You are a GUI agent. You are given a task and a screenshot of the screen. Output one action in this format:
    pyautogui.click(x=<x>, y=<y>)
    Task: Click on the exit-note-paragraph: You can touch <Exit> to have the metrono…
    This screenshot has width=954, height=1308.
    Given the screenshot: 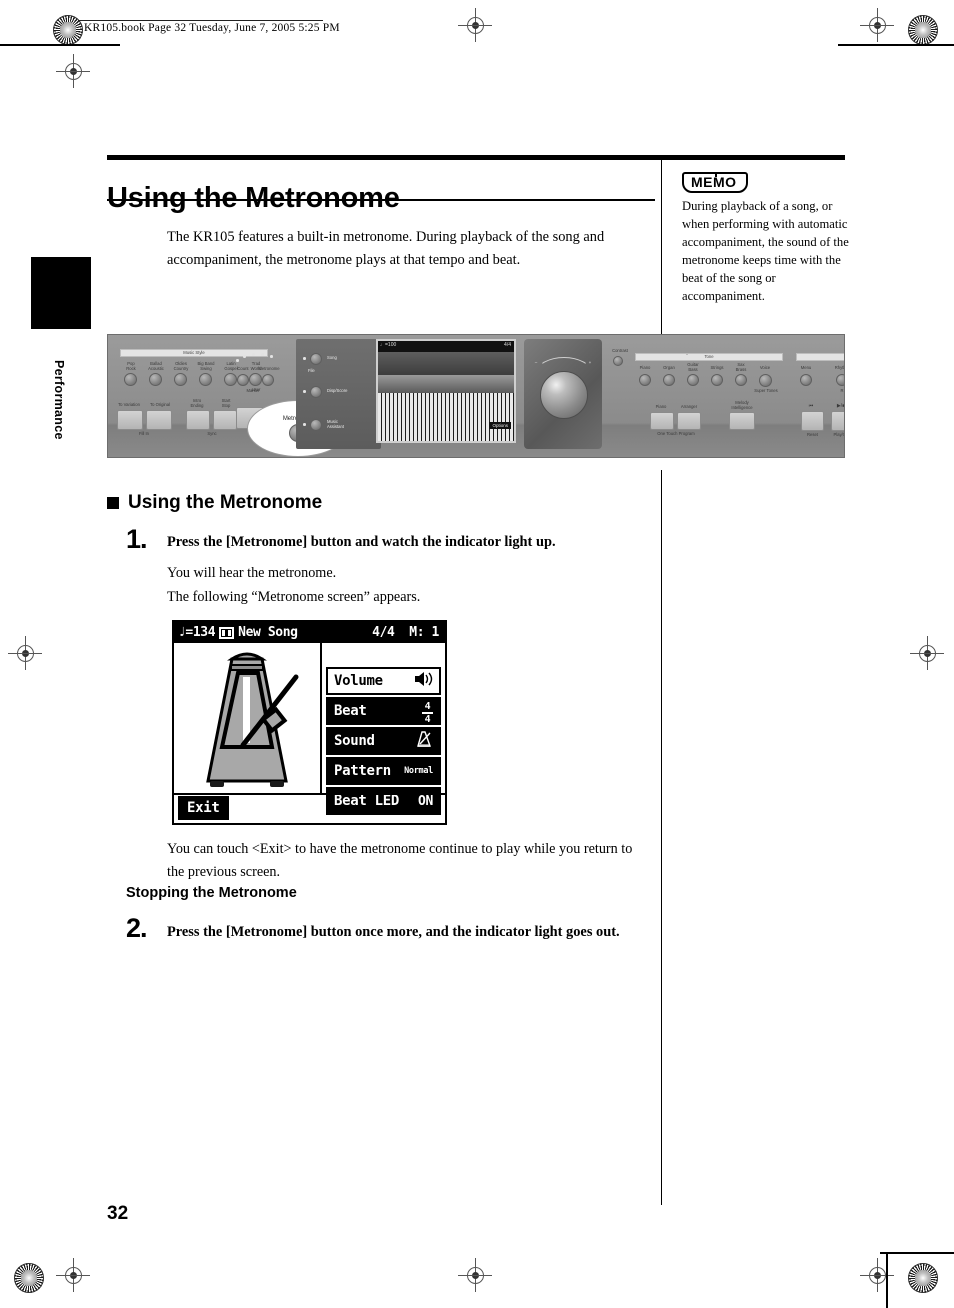 What is the action you would take?
    pyautogui.click(x=400, y=860)
    